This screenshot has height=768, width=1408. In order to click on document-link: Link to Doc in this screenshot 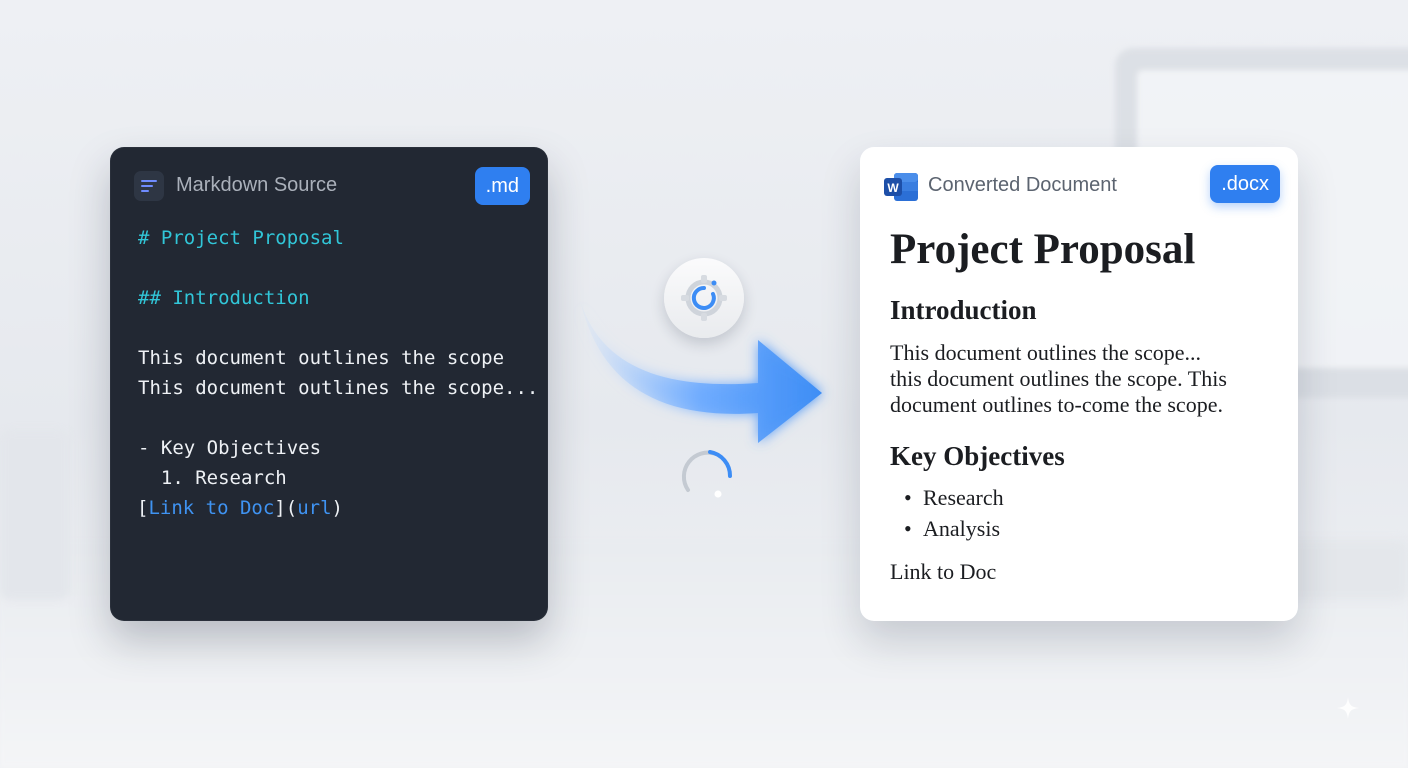, I will do `click(943, 572)`.